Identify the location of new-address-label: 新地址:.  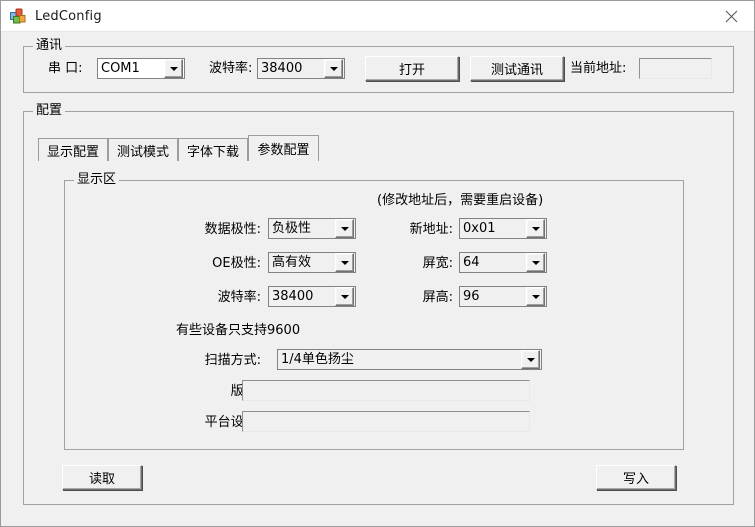
(431, 229).